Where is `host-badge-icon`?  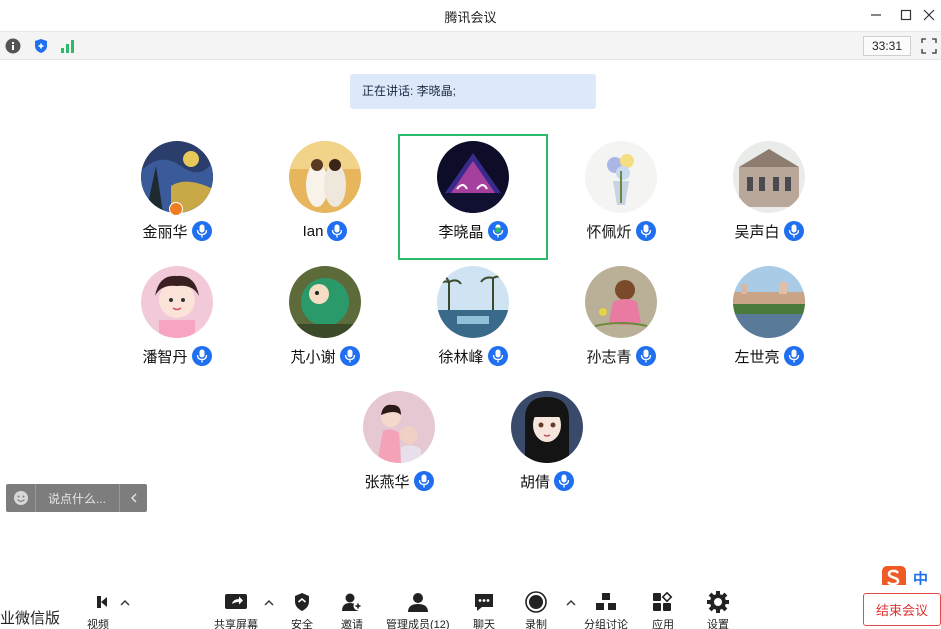
host-badge-icon is located at coordinates (176, 209).